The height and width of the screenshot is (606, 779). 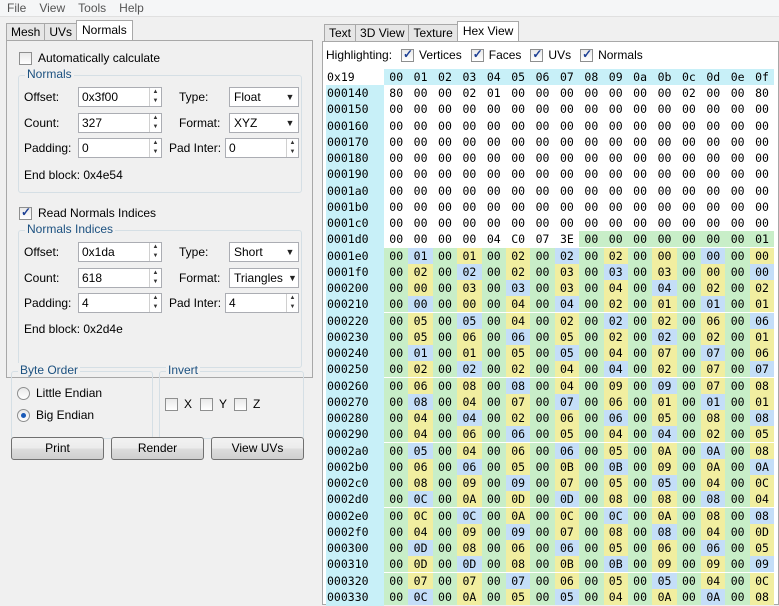 What do you see at coordinates (23, 393) in the screenshot?
I see `little-endian-radio` at bounding box center [23, 393].